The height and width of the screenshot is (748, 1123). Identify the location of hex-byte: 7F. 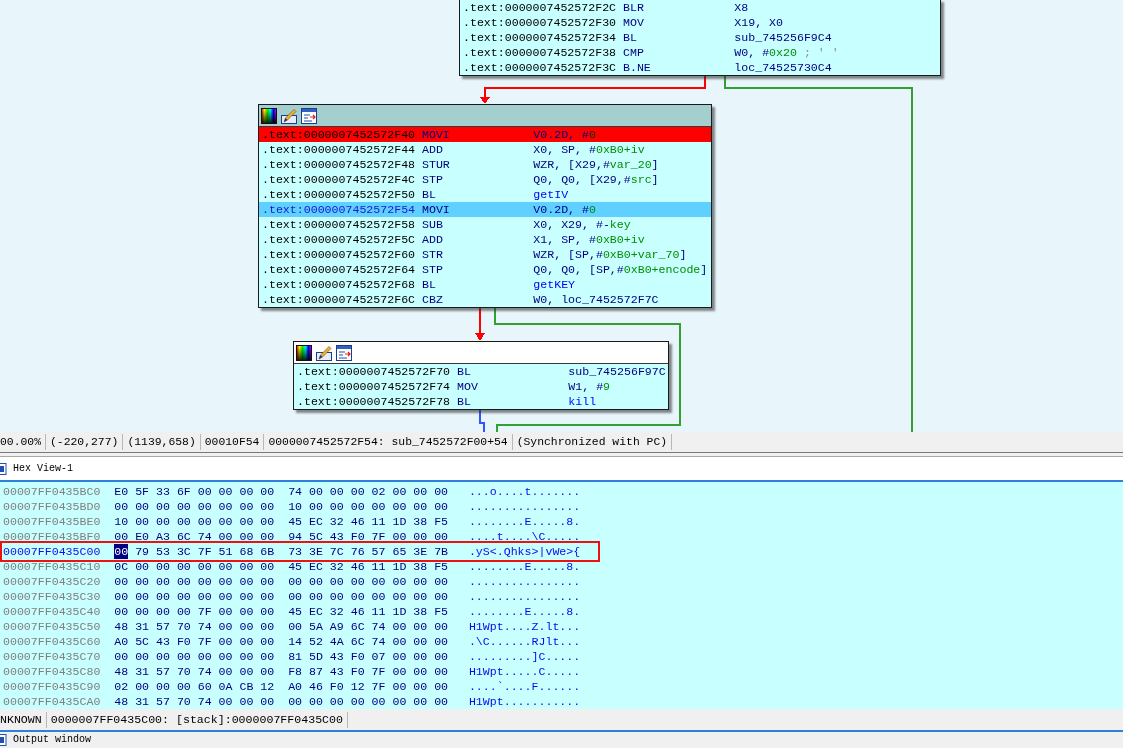
(204, 551).